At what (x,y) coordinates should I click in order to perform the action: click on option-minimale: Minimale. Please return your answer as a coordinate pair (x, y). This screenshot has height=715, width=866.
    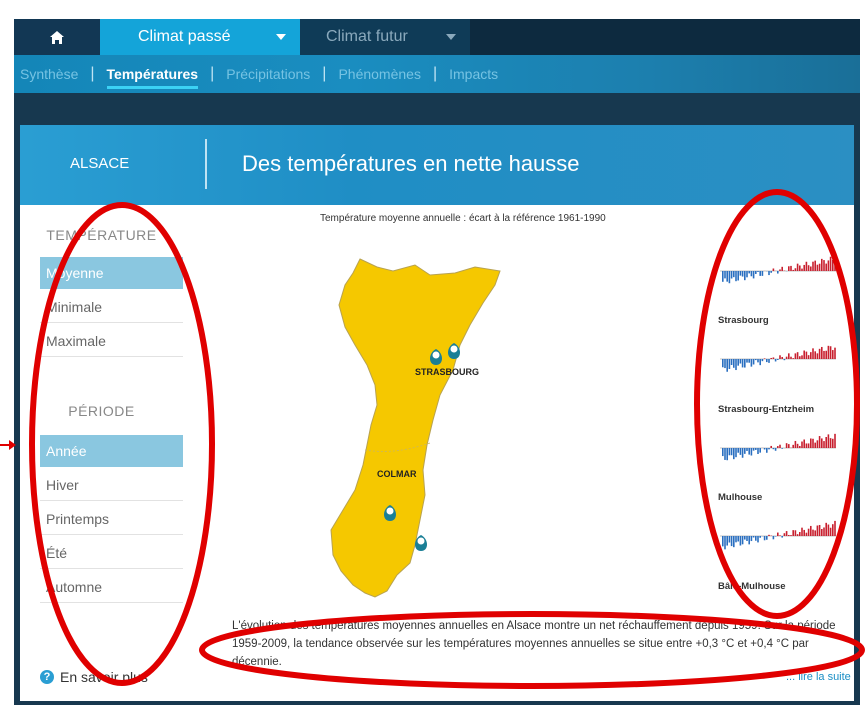
    Looking at the image, I should click on (111, 307).